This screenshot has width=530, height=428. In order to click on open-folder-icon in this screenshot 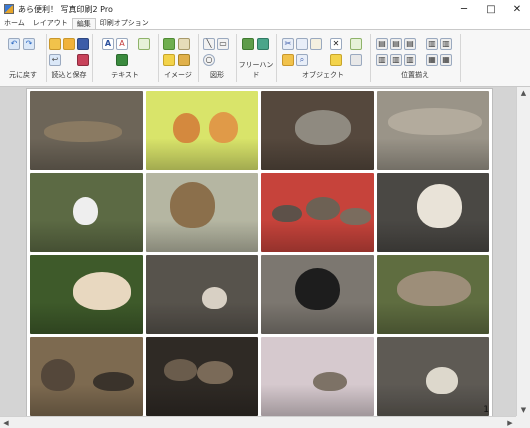, I will do `click(55, 44)`.